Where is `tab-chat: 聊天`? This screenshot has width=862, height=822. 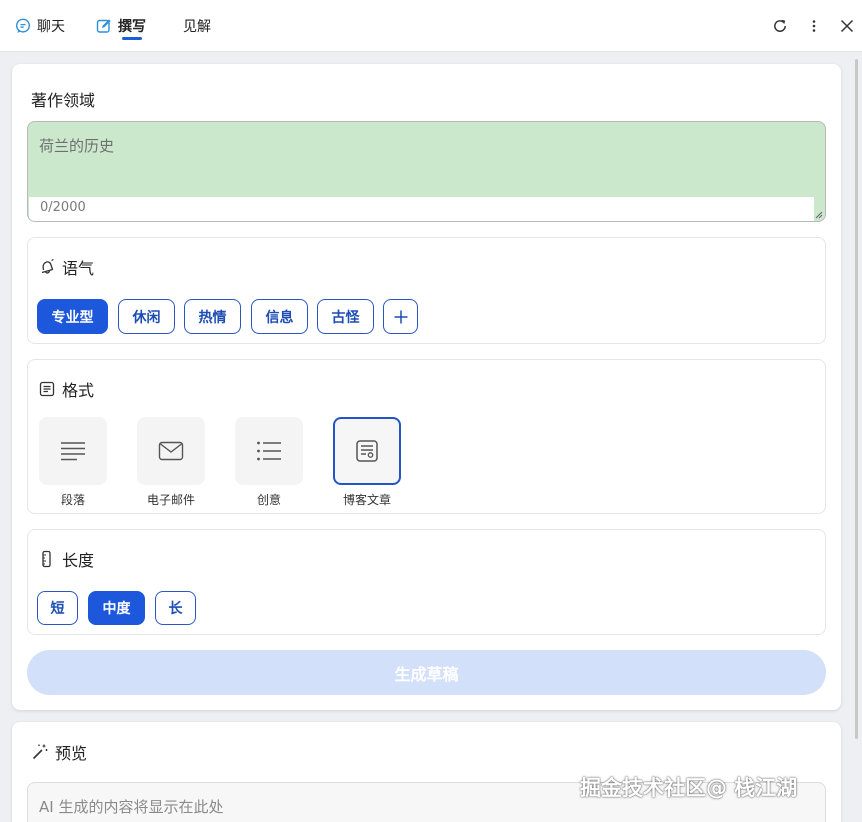 tab-chat: 聊天 is located at coordinates (40, 26).